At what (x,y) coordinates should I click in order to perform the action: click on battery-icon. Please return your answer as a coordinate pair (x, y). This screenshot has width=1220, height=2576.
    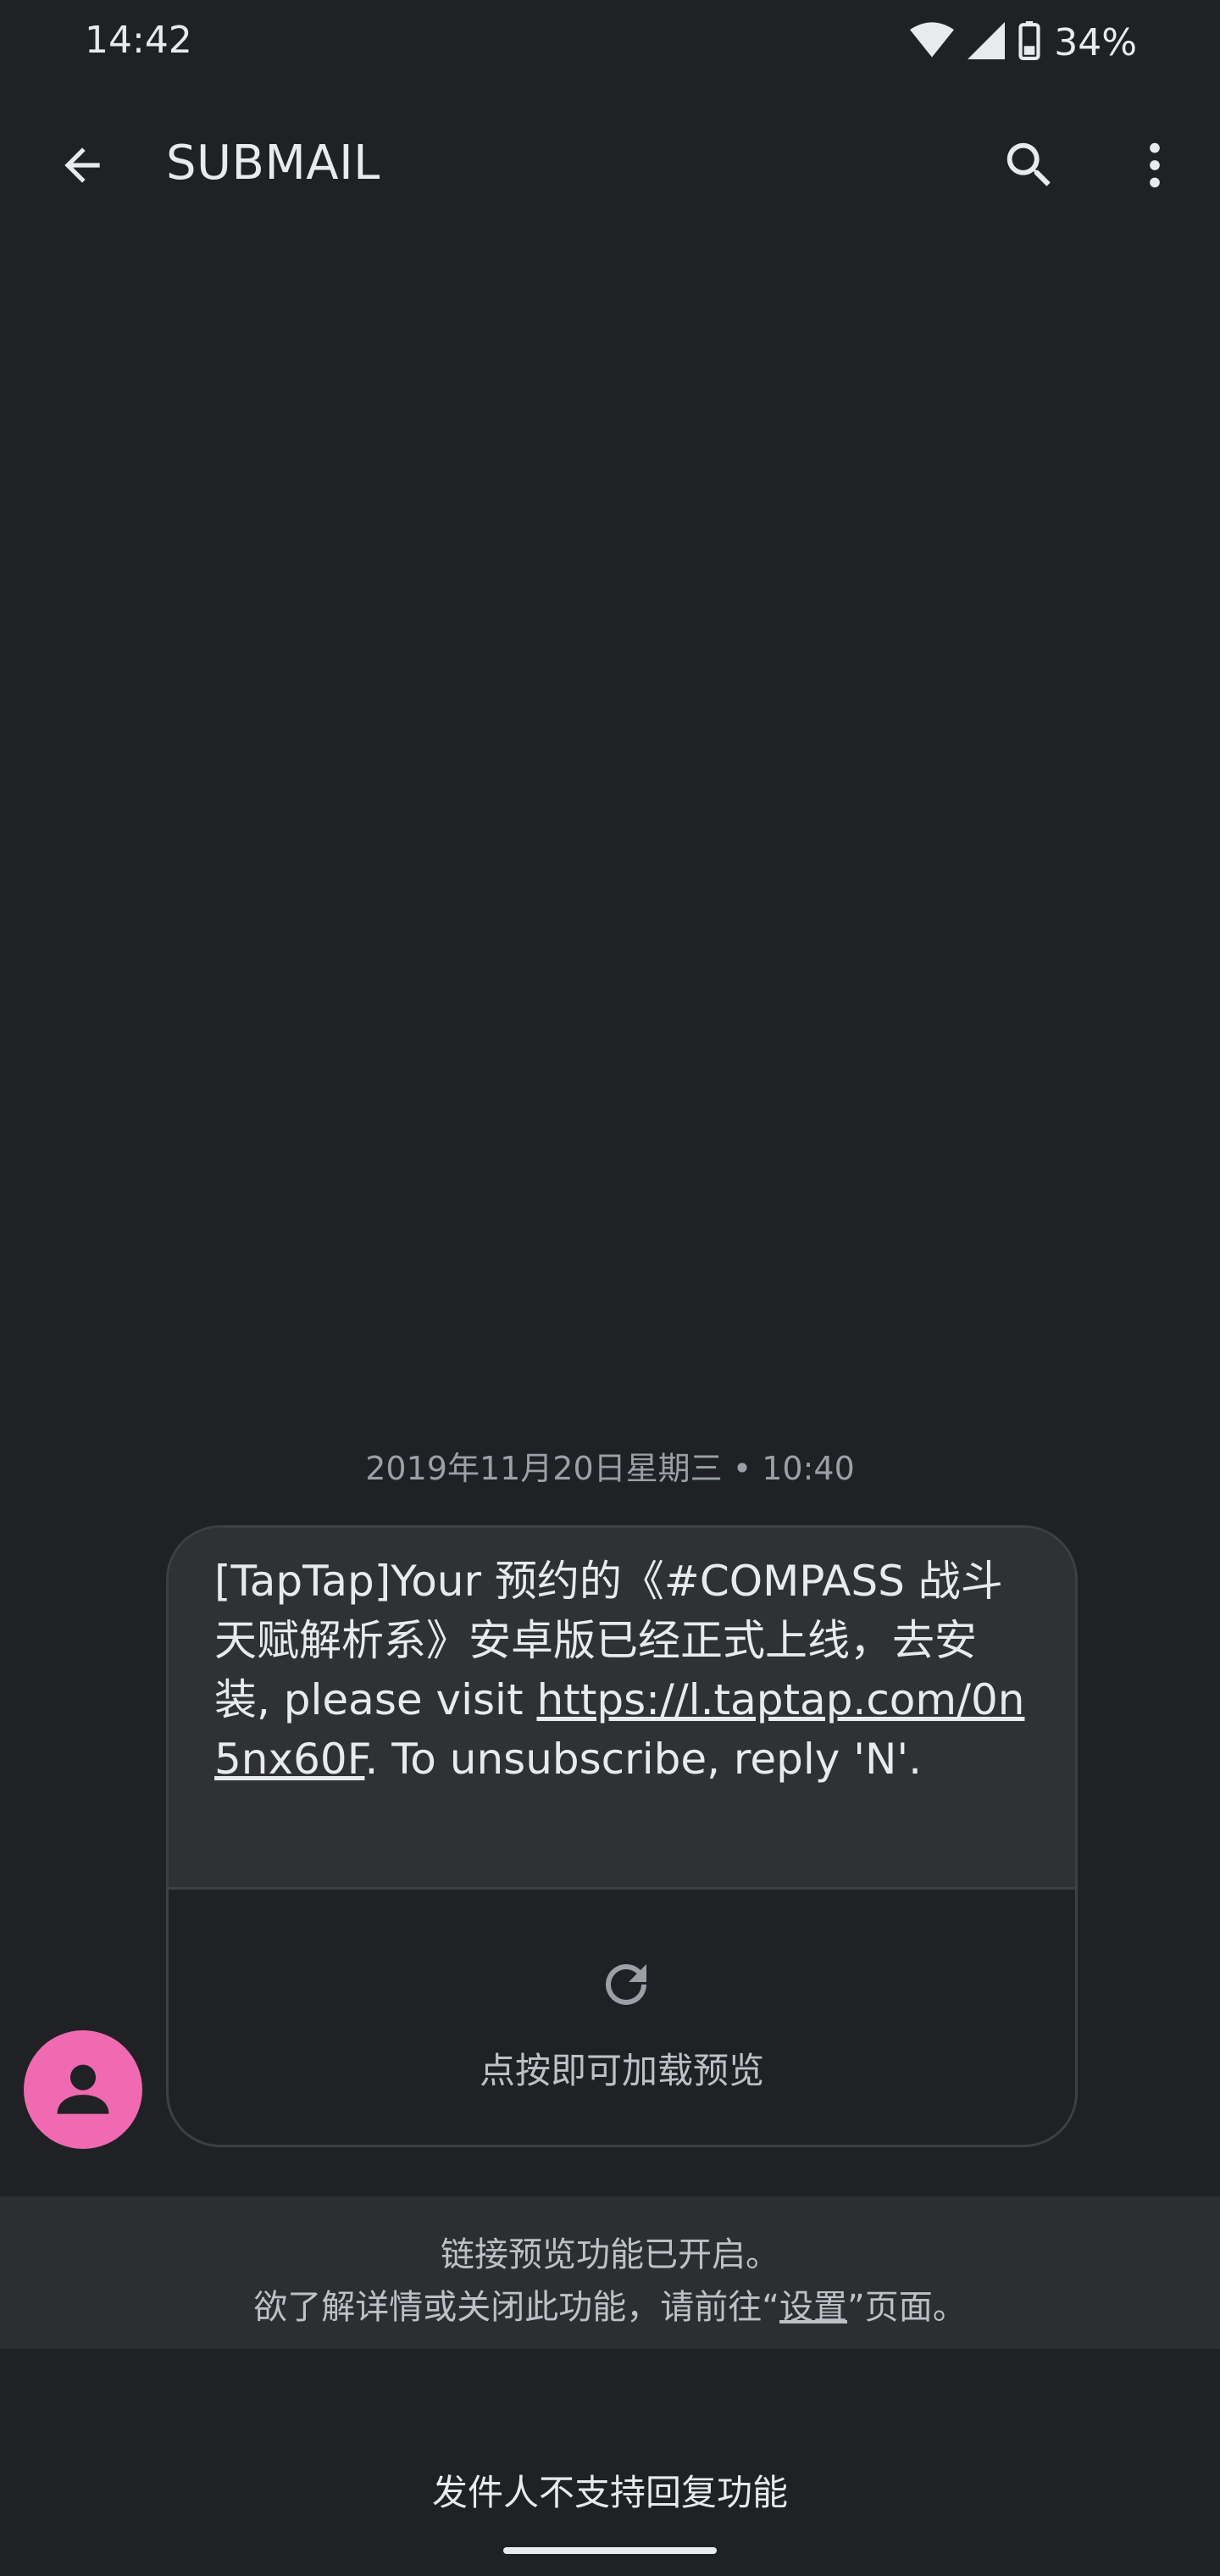
    Looking at the image, I should click on (1029, 42).